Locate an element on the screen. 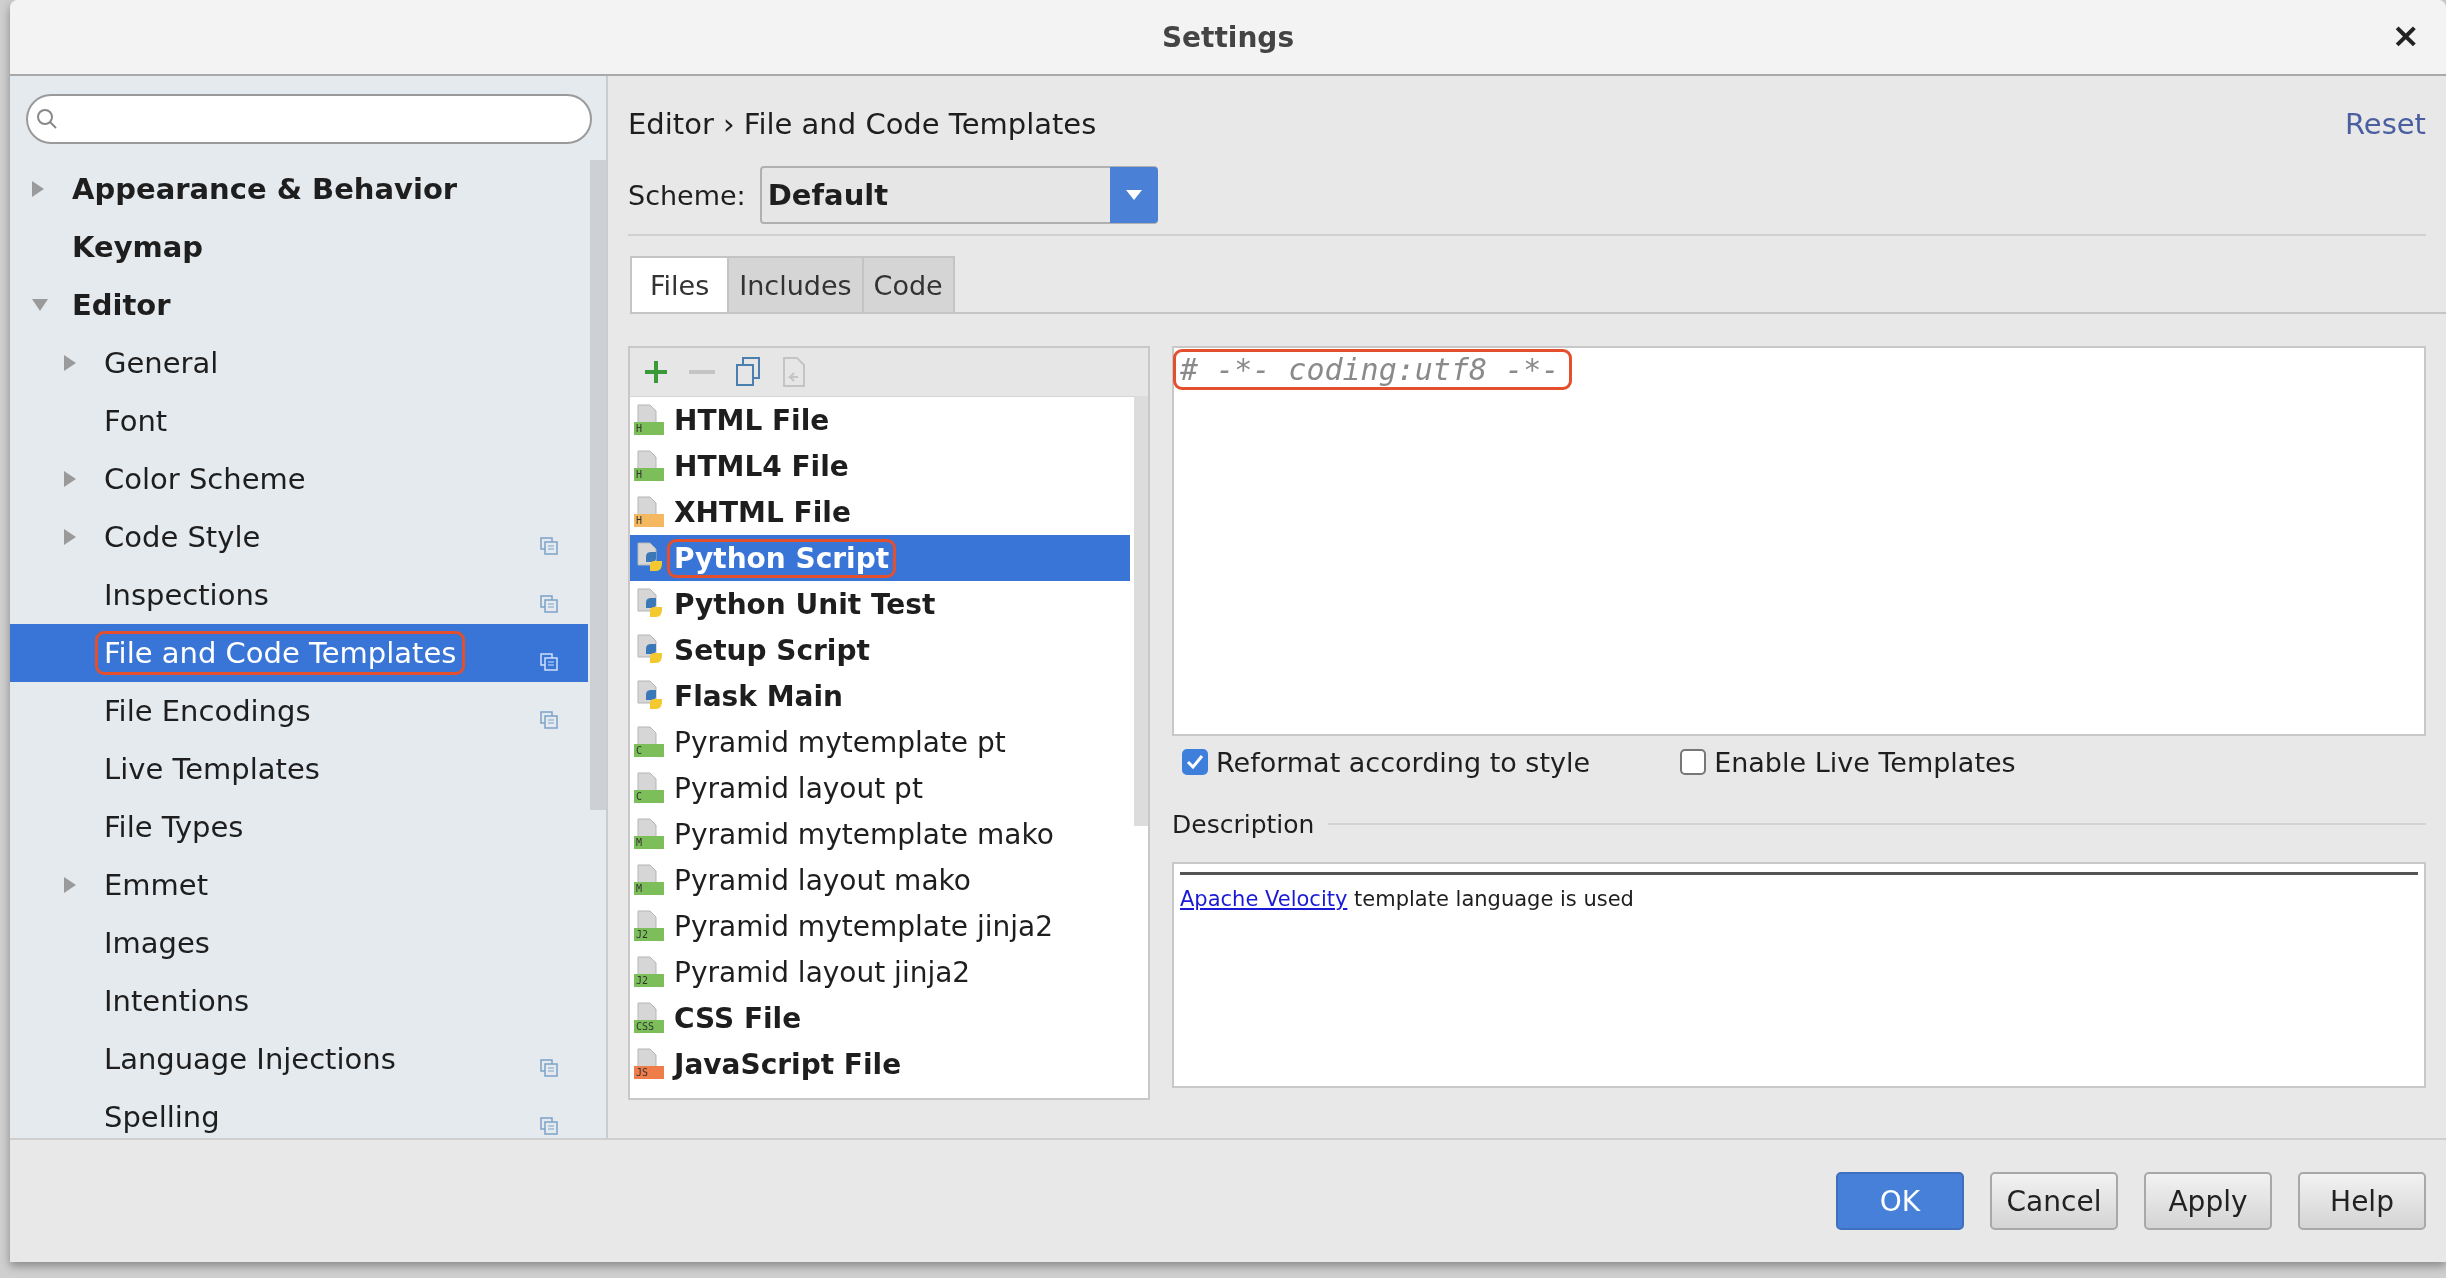 The height and width of the screenshot is (1278, 2446). tree-item: Code Style is located at coordinates (299, 537).